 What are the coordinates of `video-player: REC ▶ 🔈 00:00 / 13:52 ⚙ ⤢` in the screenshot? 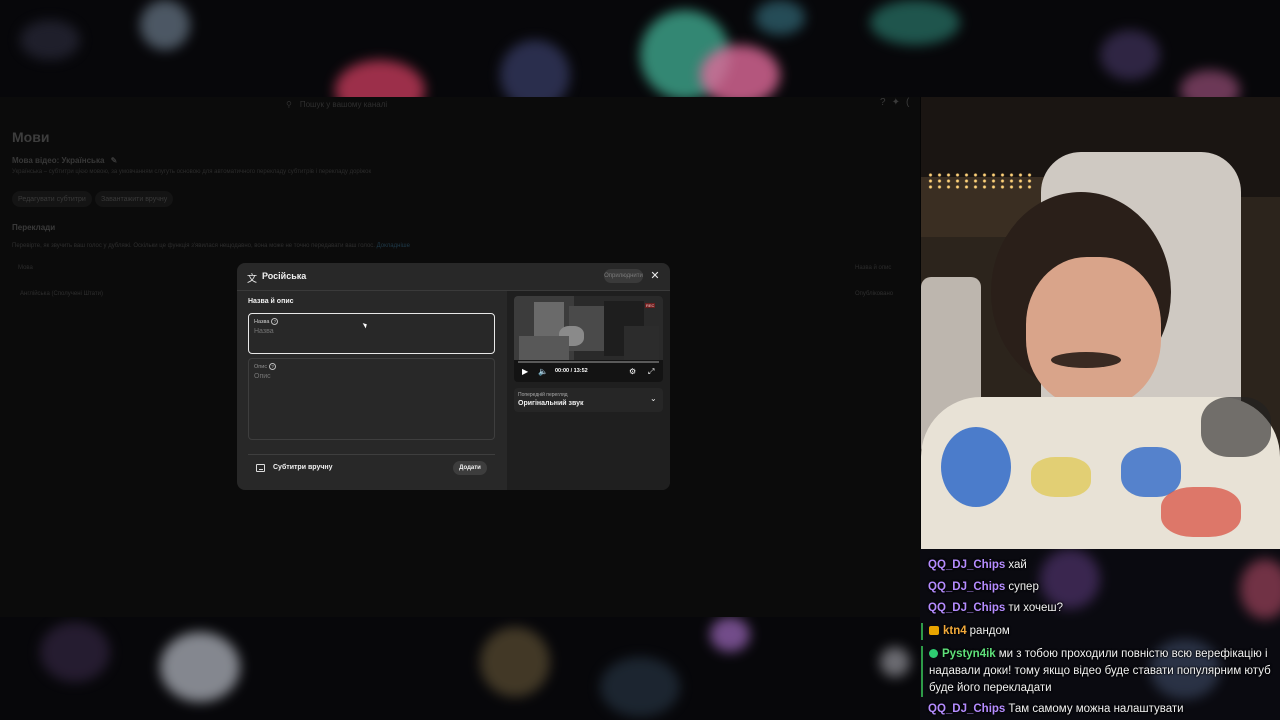 It's located at (588, 339).